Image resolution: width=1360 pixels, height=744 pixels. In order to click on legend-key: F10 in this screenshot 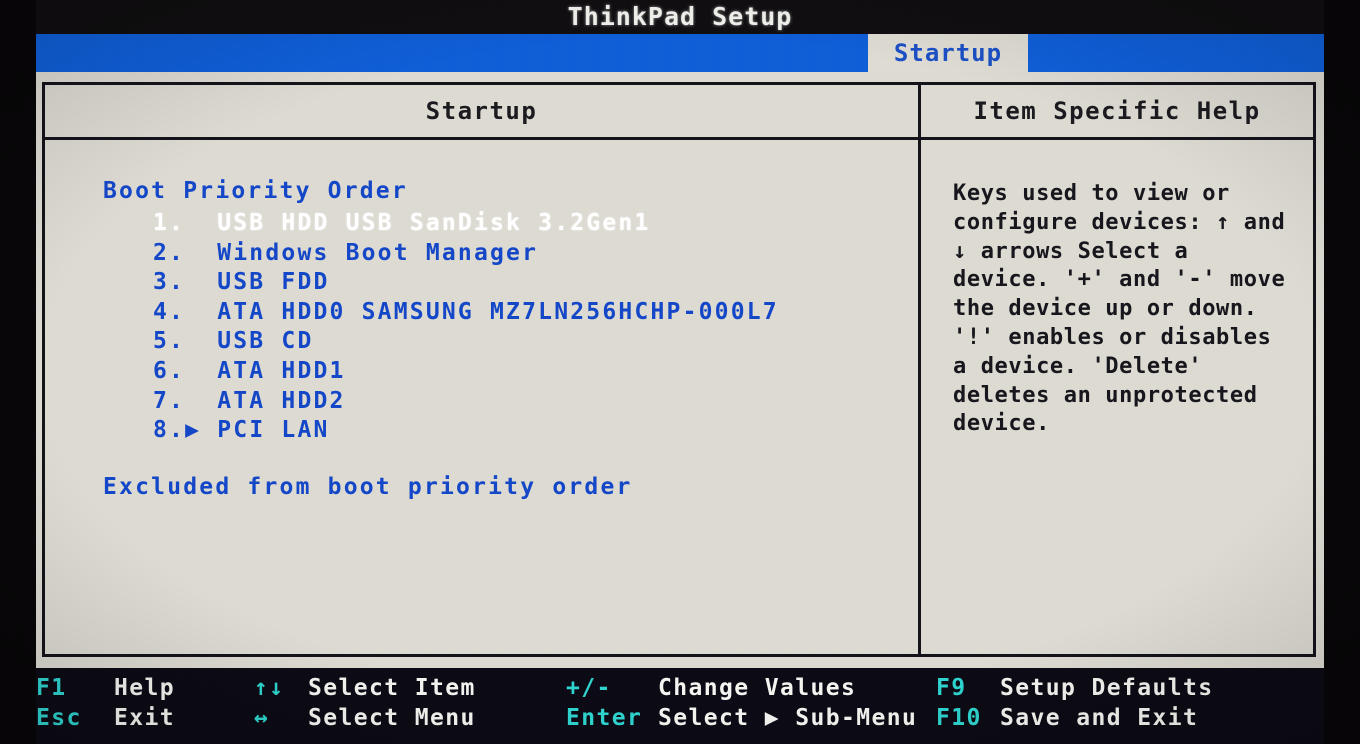, I will do `click(959, 718)`.